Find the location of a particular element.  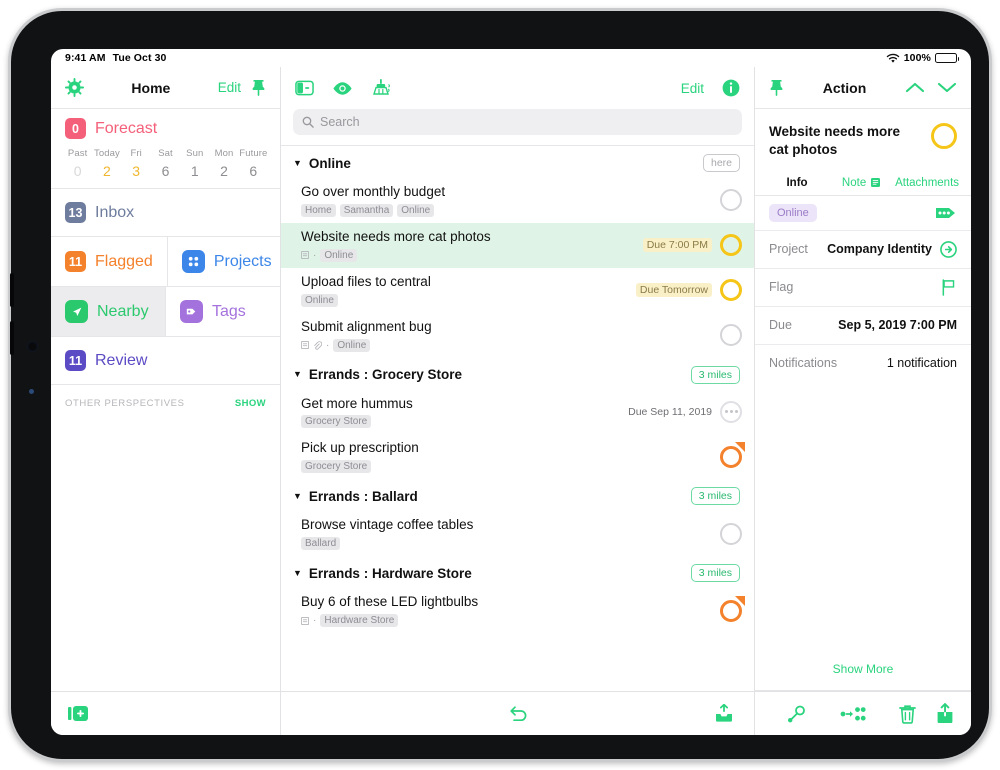

task-tag-chip: Home is located at coordinates (318, 210).